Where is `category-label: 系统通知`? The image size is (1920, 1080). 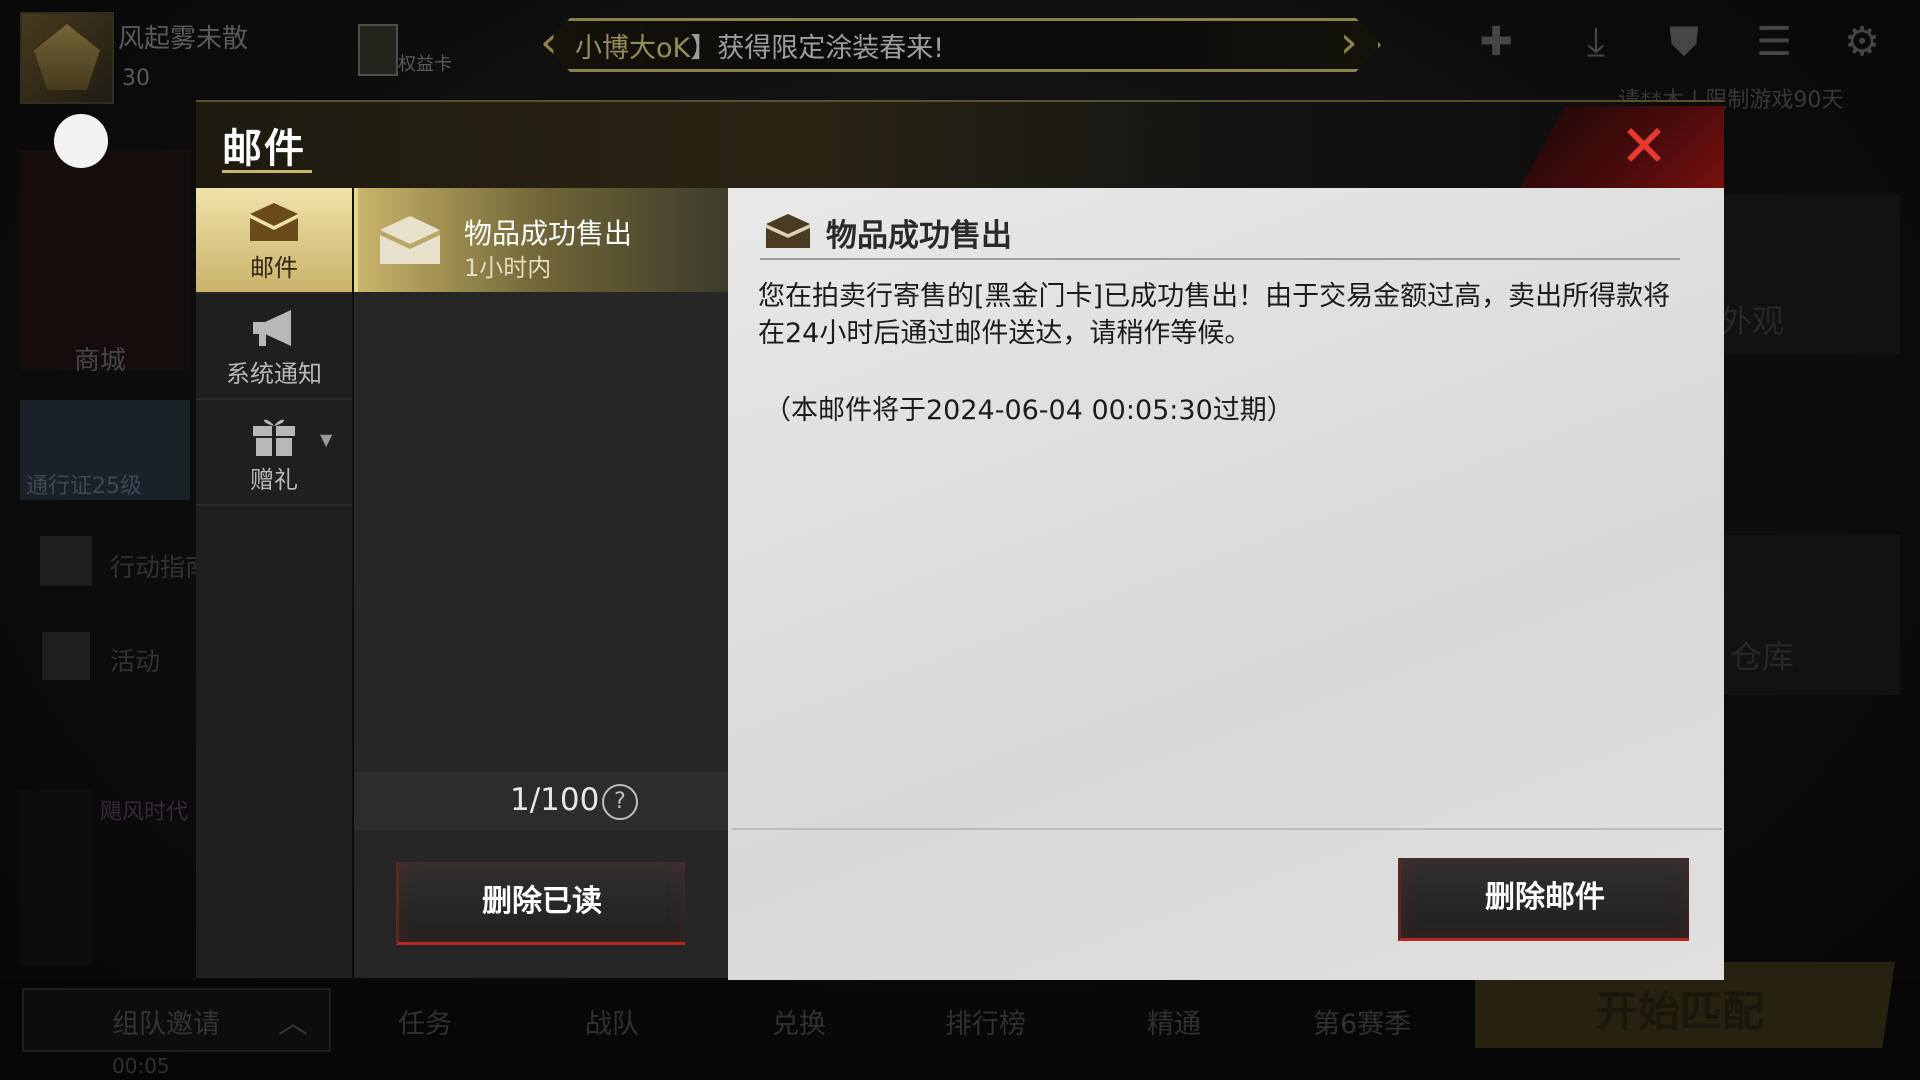
category-label: 系统通知 is located at coordinates (274, 374).